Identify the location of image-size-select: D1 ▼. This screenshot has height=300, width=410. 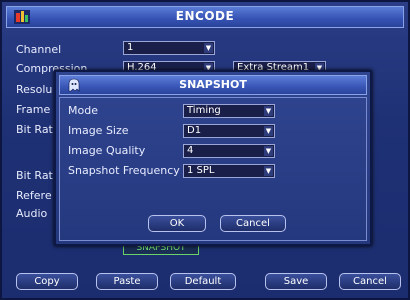
(229, 131).